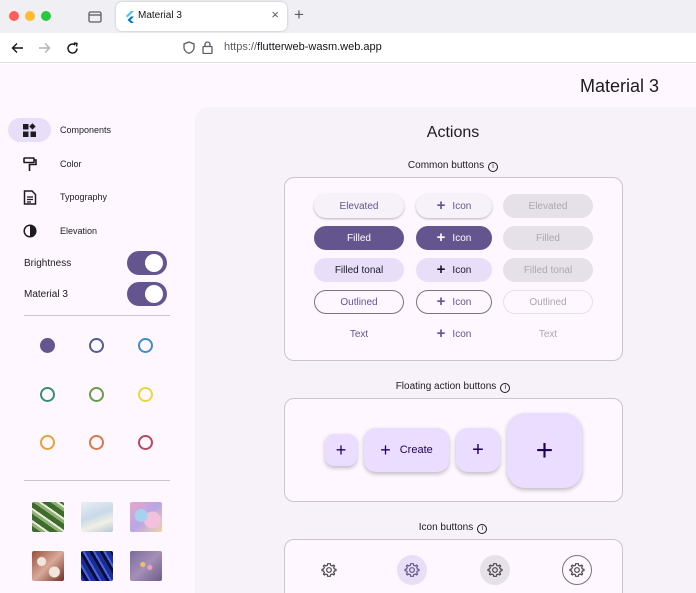  Describe the element at coordinates (131, 16) in the screenshot. I see `flutter-icon` at that location.